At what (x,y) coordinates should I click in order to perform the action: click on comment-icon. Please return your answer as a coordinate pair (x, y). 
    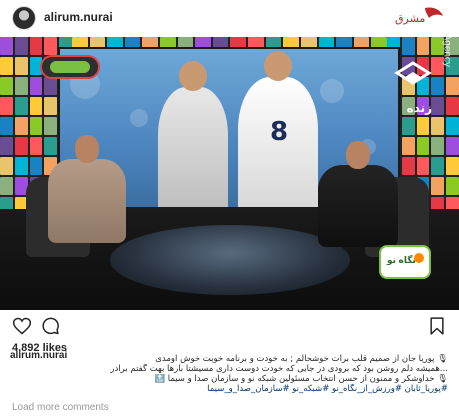
    Looking at the image, I should click on (50, 326).